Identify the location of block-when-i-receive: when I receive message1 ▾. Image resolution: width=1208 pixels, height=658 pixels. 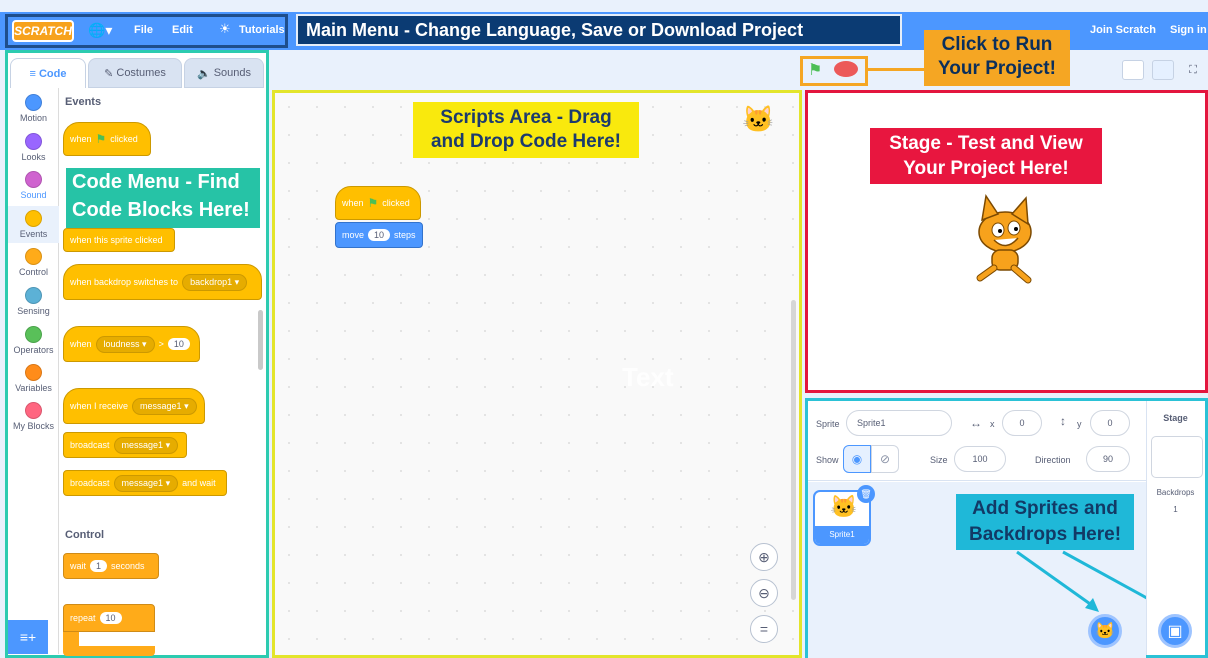
(134, 406).